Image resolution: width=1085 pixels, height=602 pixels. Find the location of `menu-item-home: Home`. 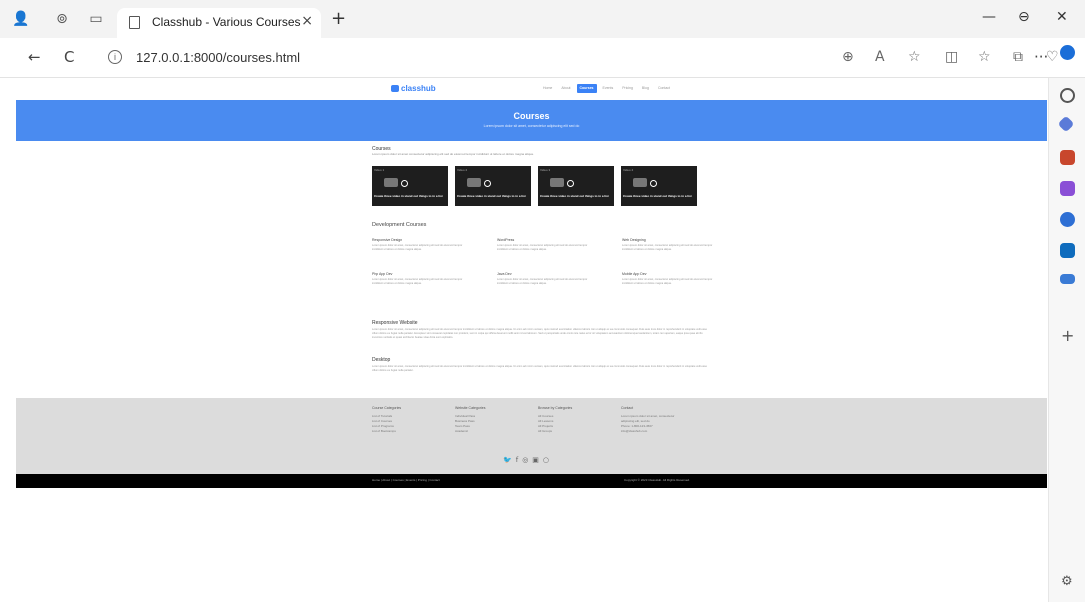

menu-item-home: Home is located at coordinates (547, 88).